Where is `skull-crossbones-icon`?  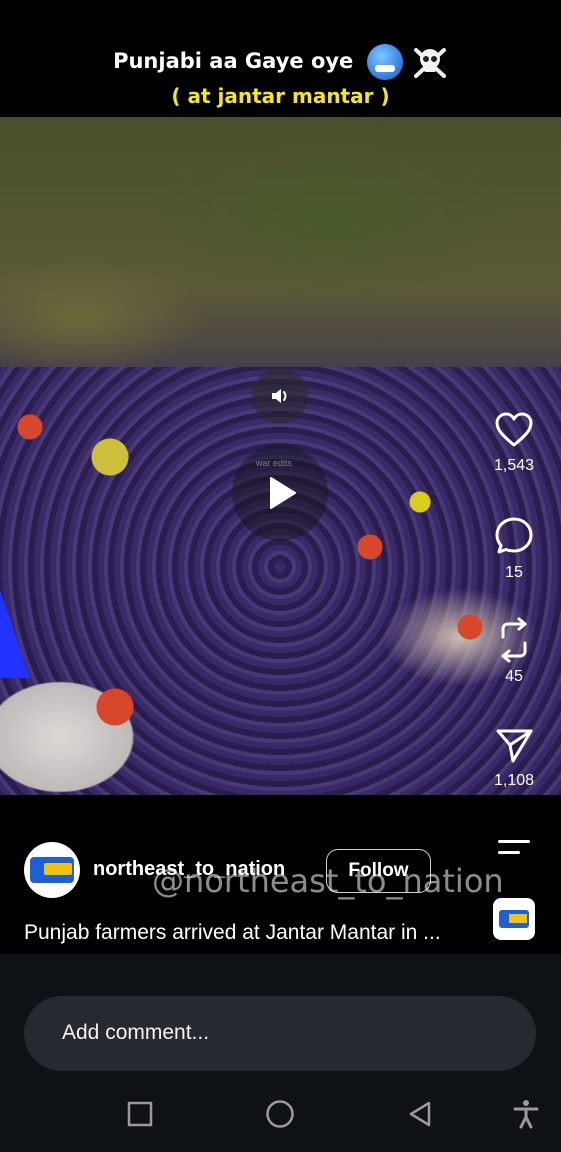
skull-crossbones-icon is located at coordinates (430, 62).